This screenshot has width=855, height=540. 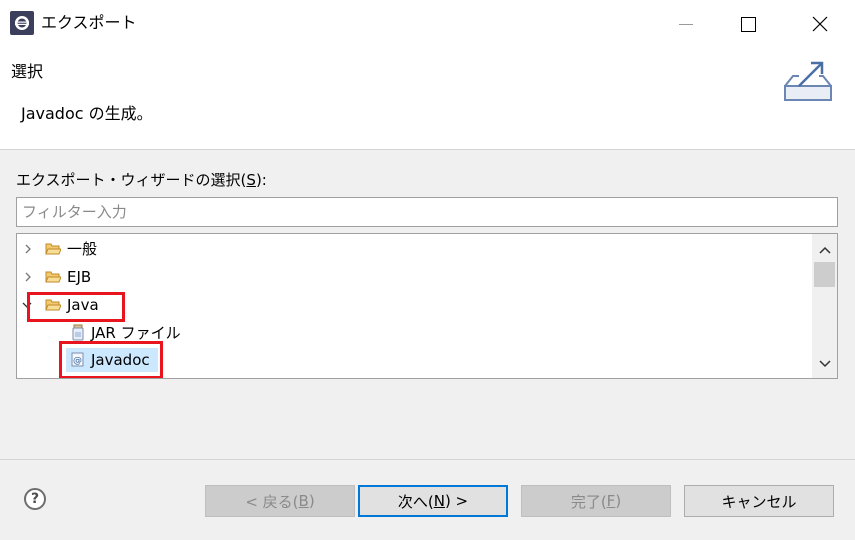 I want to click on window-title: エクスポート, so click(x=89, y=22).